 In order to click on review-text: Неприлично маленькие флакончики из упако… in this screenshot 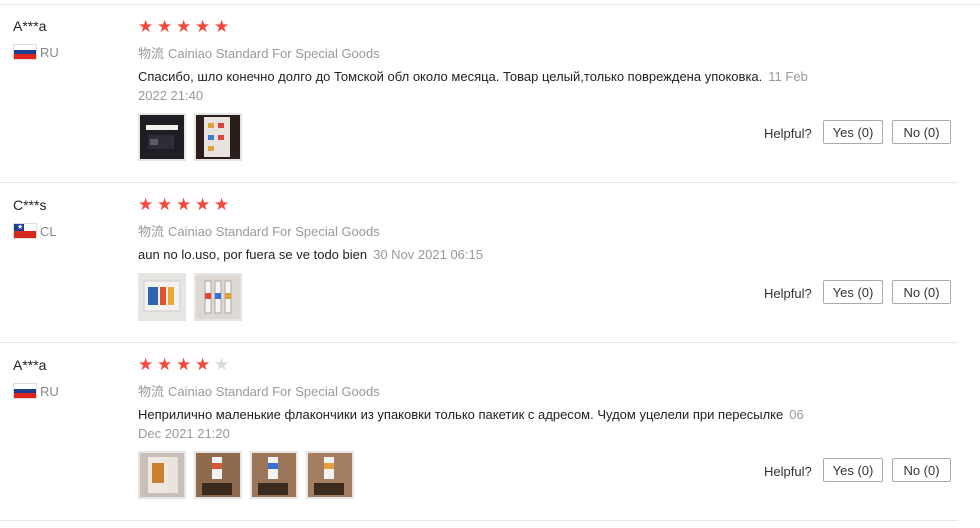, I will do `click(498, 424)`.